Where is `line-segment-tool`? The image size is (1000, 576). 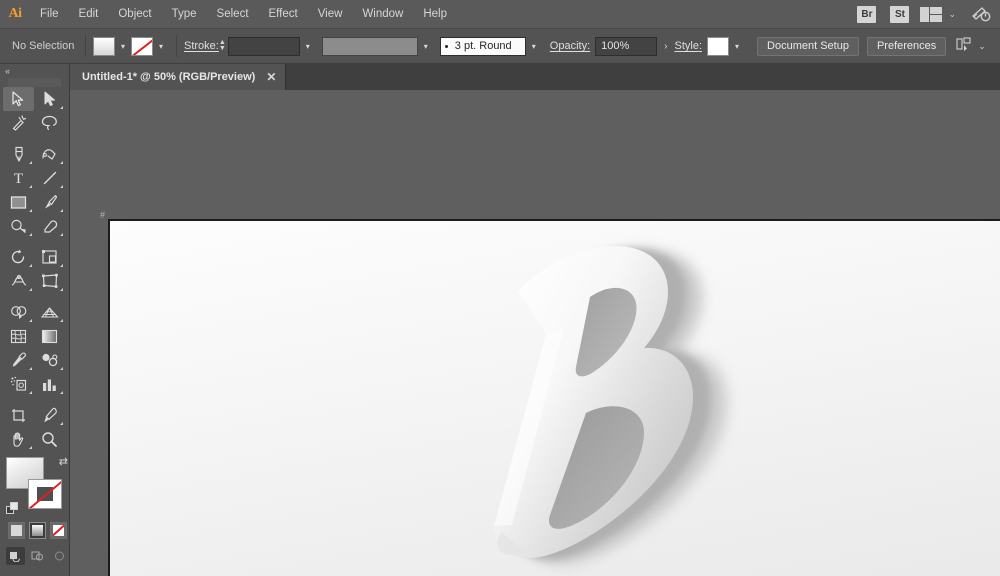
line-segment-tool is located at coordinates (49, 178).